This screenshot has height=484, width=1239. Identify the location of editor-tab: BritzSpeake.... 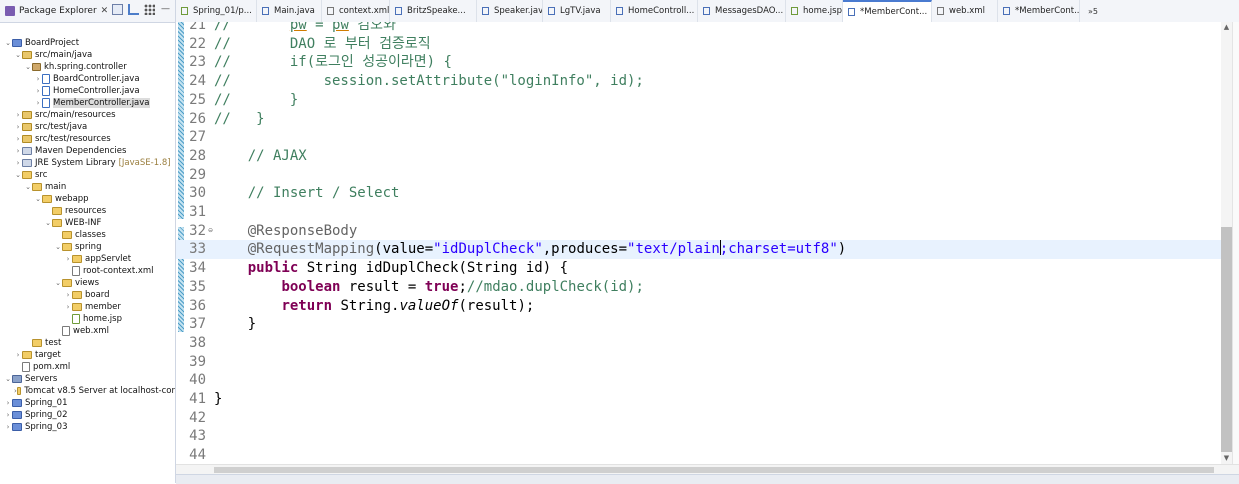
(433, 11).